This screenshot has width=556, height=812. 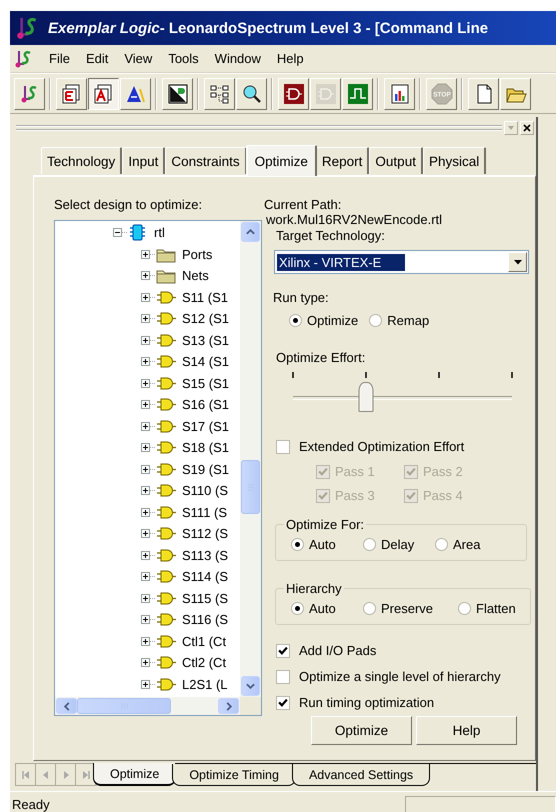 I want to click on chart-icon, so click(x=399, y=93).